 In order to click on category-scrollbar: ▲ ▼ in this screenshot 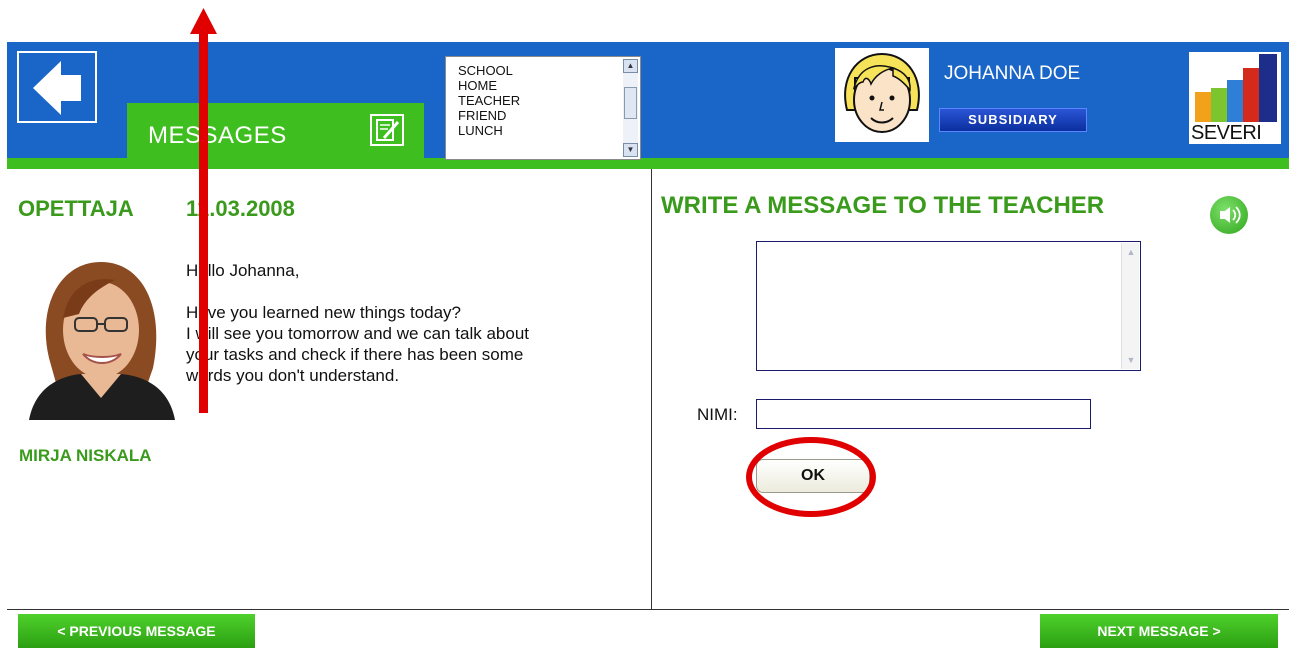, I will do `click(630, 108)`.